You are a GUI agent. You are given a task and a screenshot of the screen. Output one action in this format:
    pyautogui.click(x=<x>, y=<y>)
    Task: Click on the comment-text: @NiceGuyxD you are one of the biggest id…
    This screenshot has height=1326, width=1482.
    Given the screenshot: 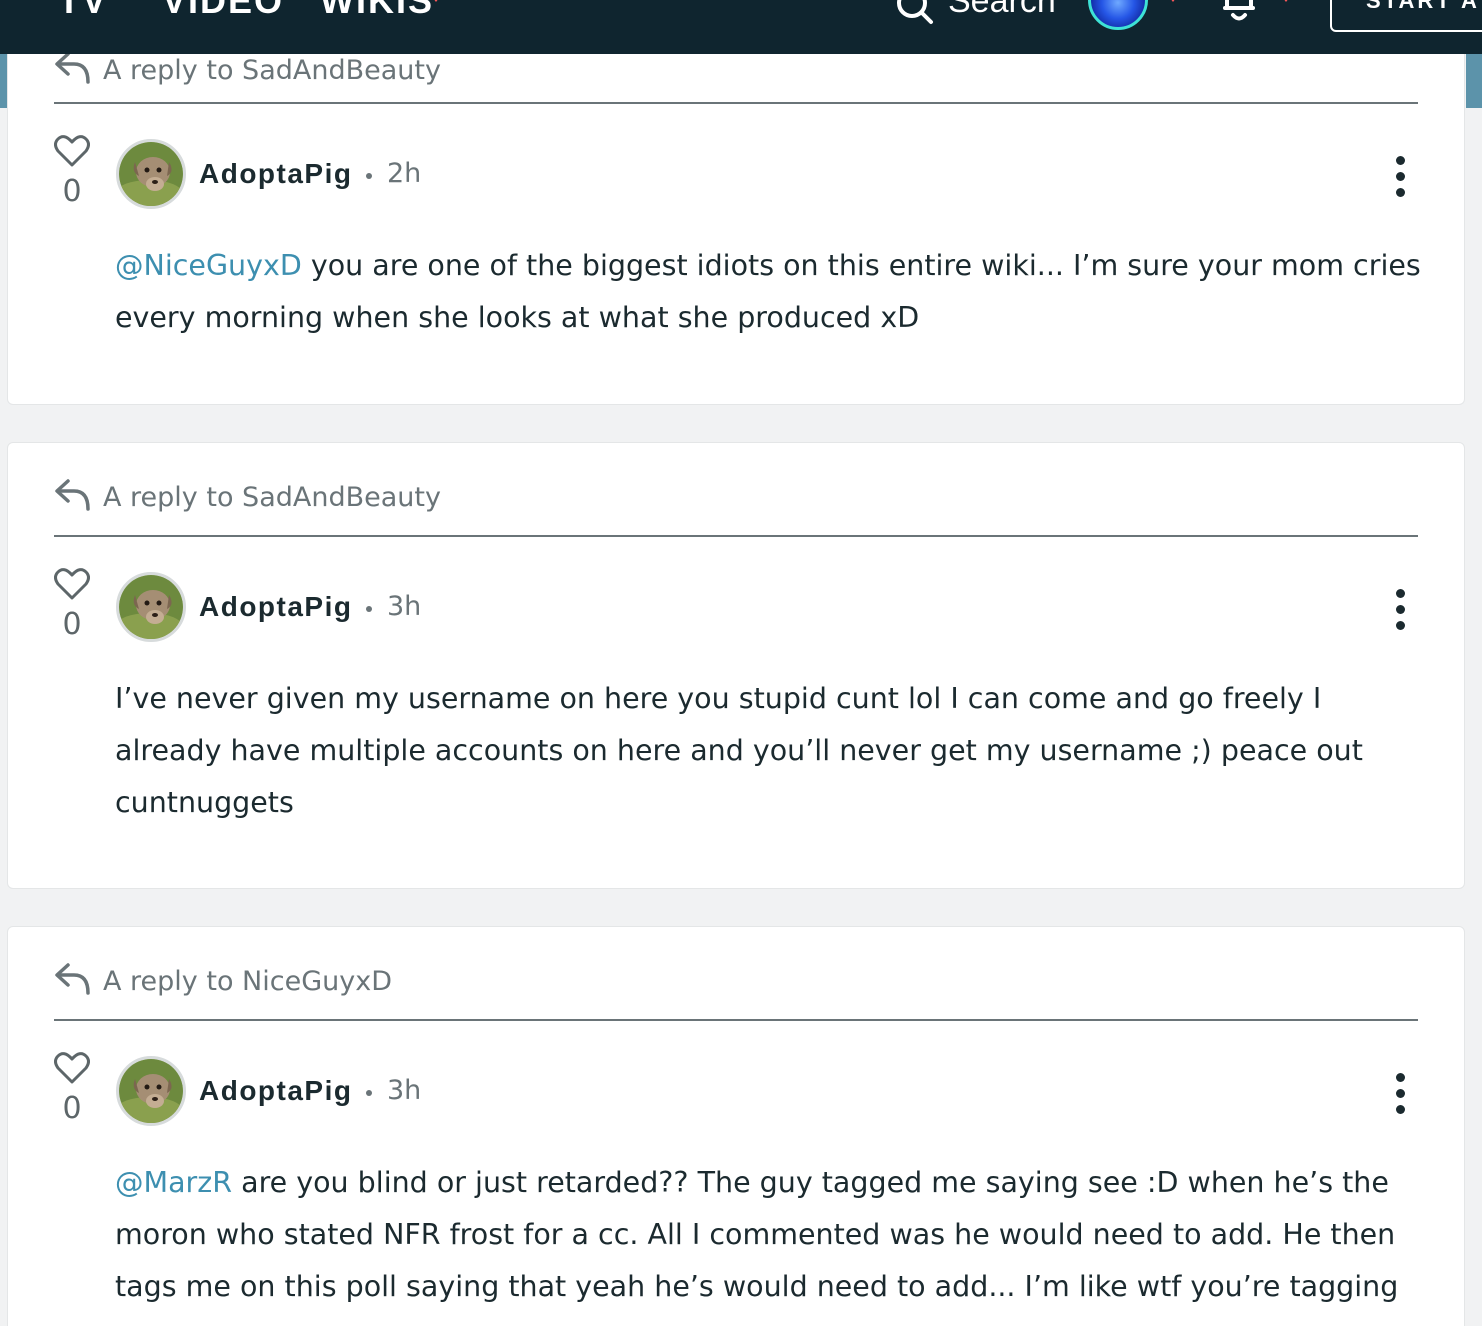 What is the action you would take?
    pyautogui.click(x=770, y=292)
    